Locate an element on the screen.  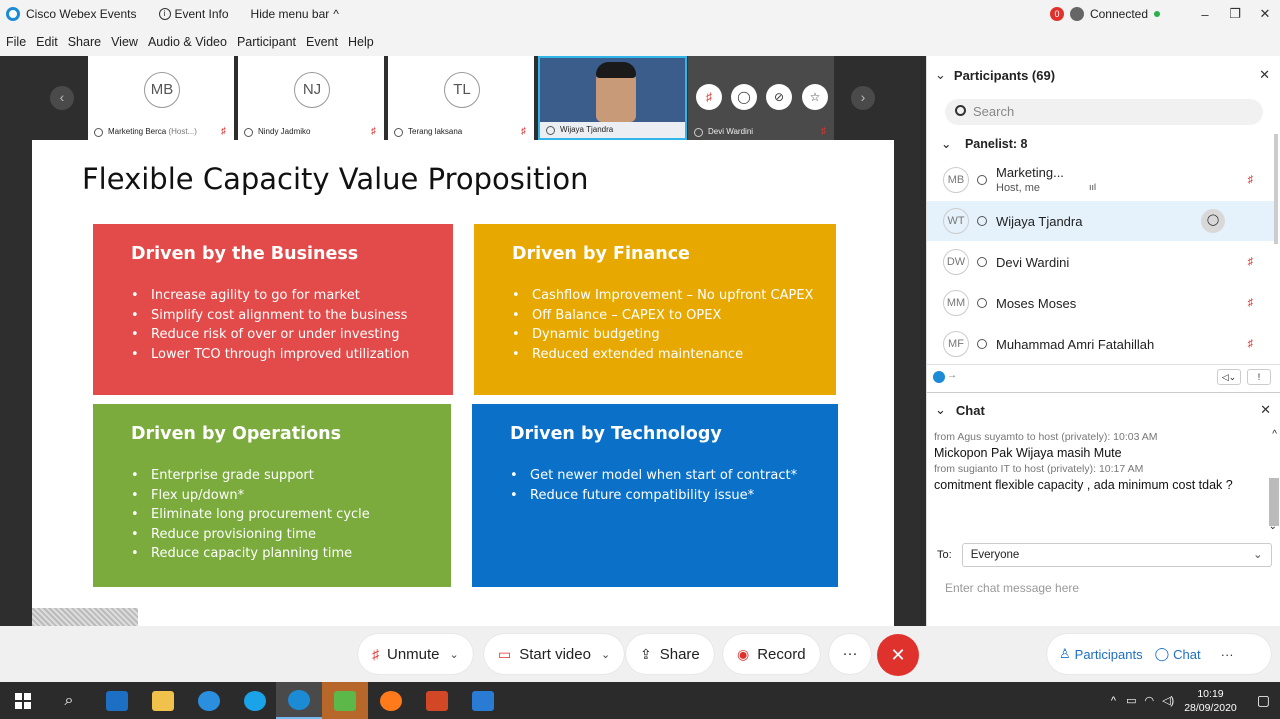
skype-taskbar-icon is located at coordinates (255, 700).